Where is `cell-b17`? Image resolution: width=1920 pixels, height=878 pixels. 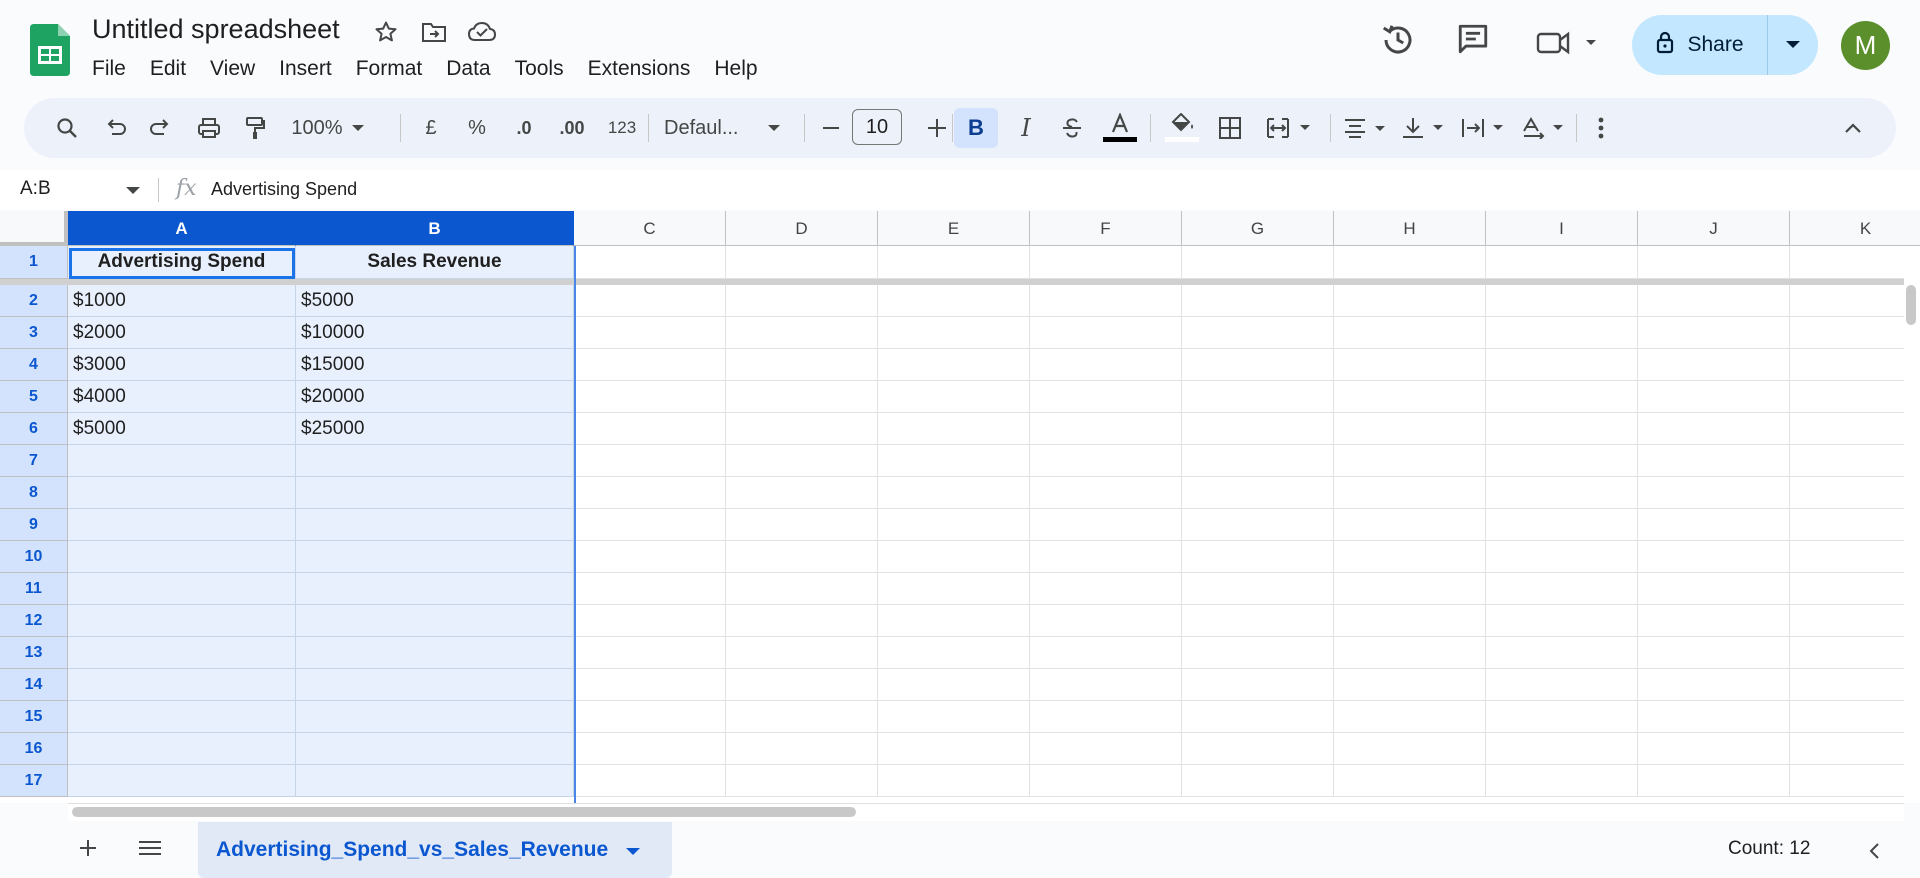
cell-b17 is located at coordinates (435, 781).